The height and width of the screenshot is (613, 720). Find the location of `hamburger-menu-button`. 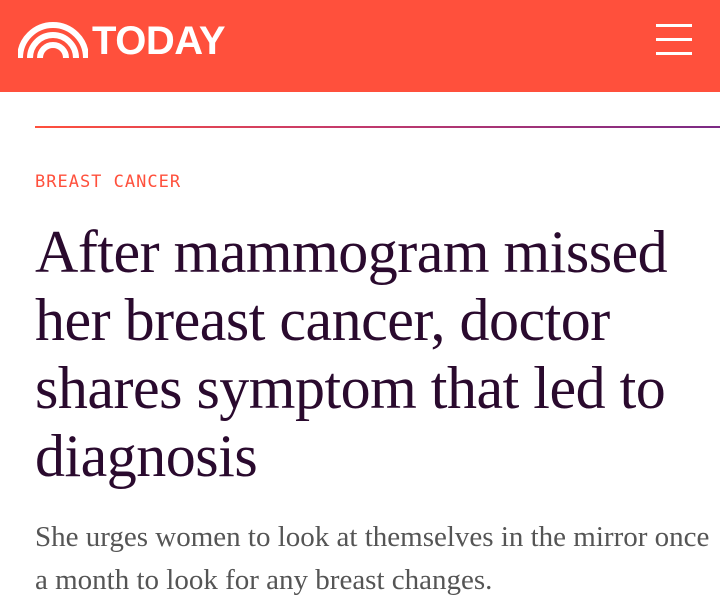

hamburger-menu-button is located at coordinates (674, 39).